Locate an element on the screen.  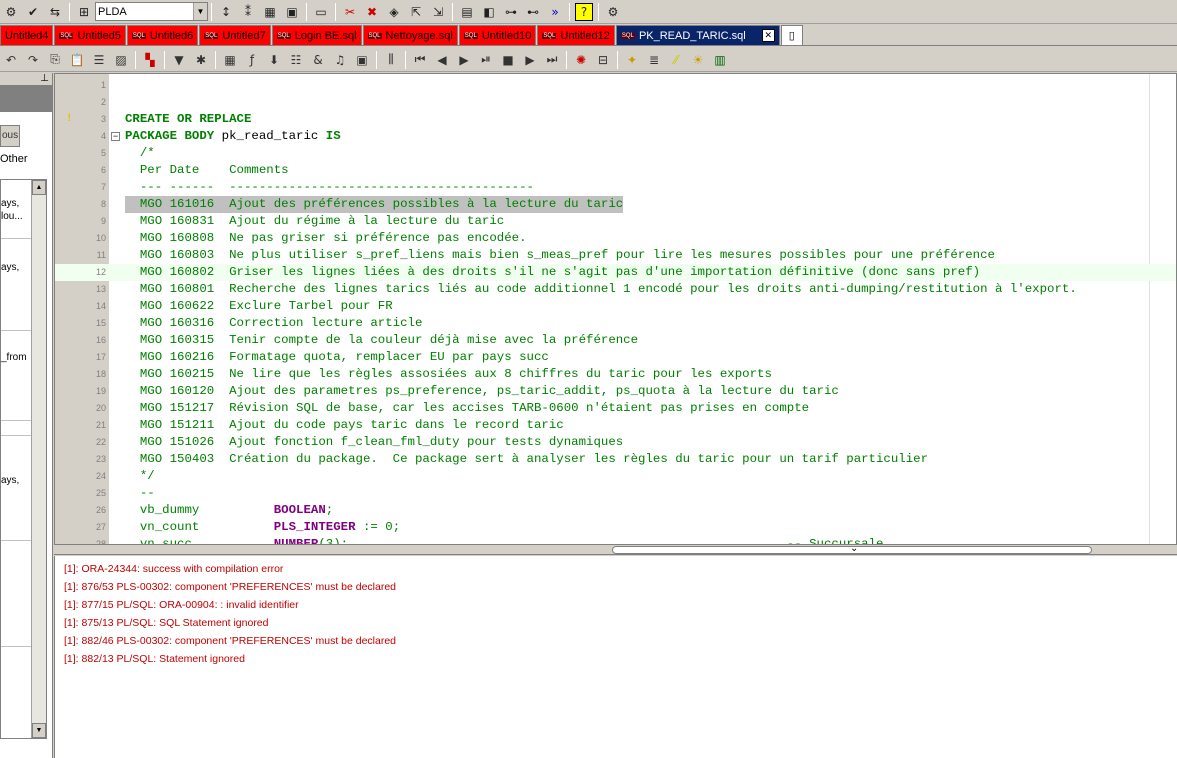
chart-icon: ▣ is located at coordinates (292, 12).